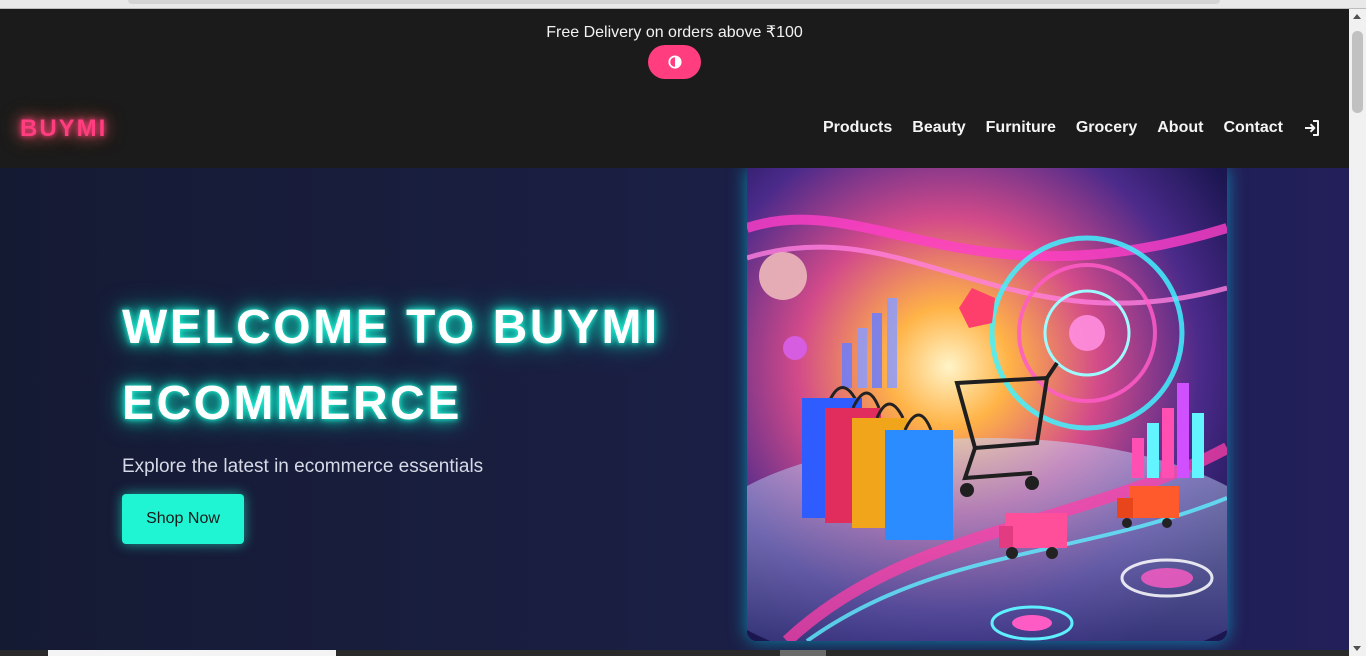  What do you see at coordinates (674, 2) in the screenshot?
I see `browser-address-bar-edge` at bounding box center [674, 2].